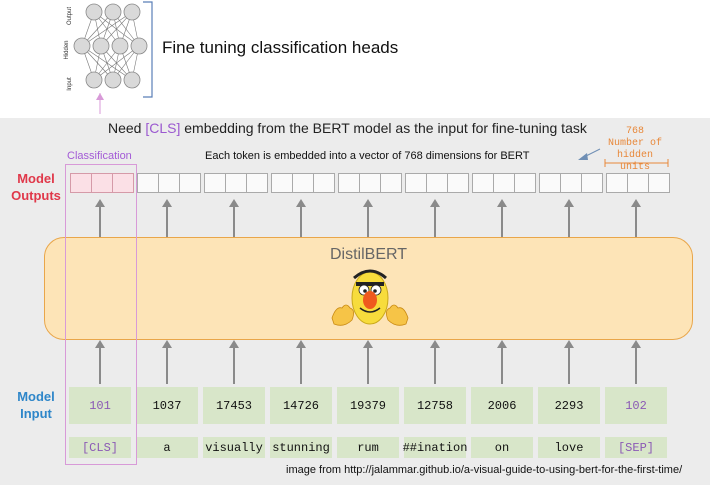  I want to click on token-text: on, so click(502, 447).